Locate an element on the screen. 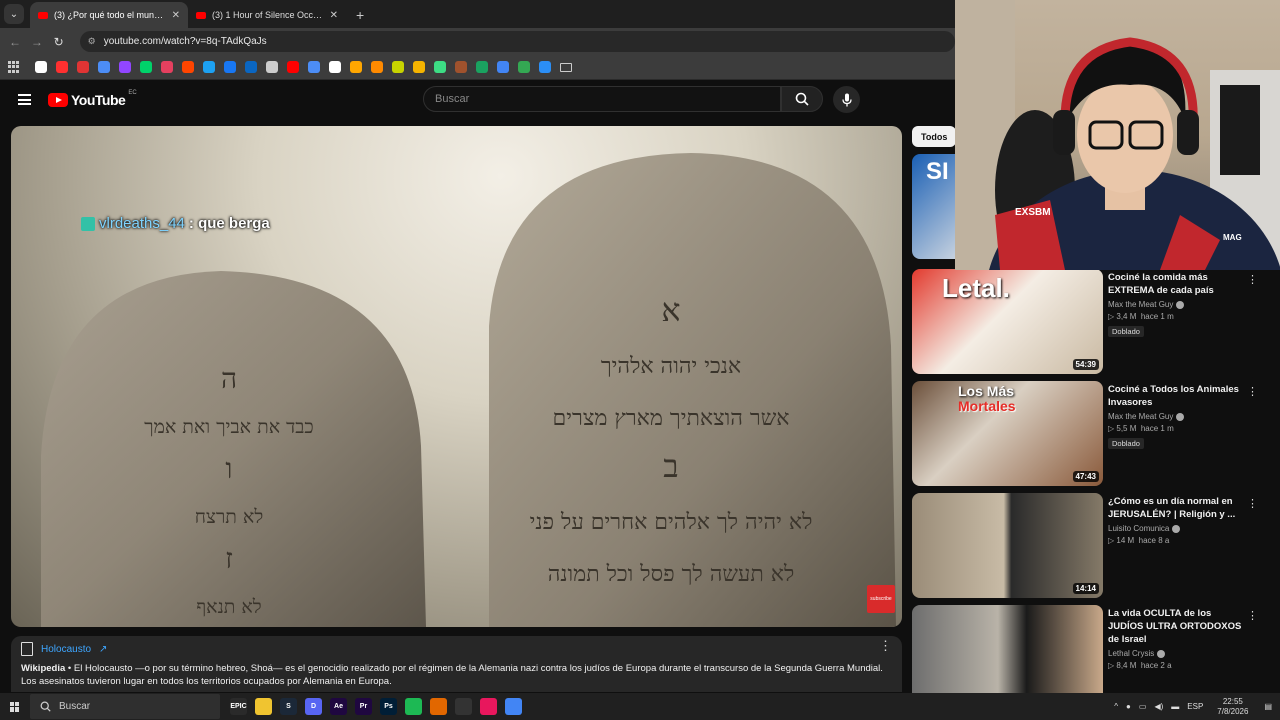 The image size is (1280, 720). taskbar-app-icon: S is located at coordinates (288, 706).